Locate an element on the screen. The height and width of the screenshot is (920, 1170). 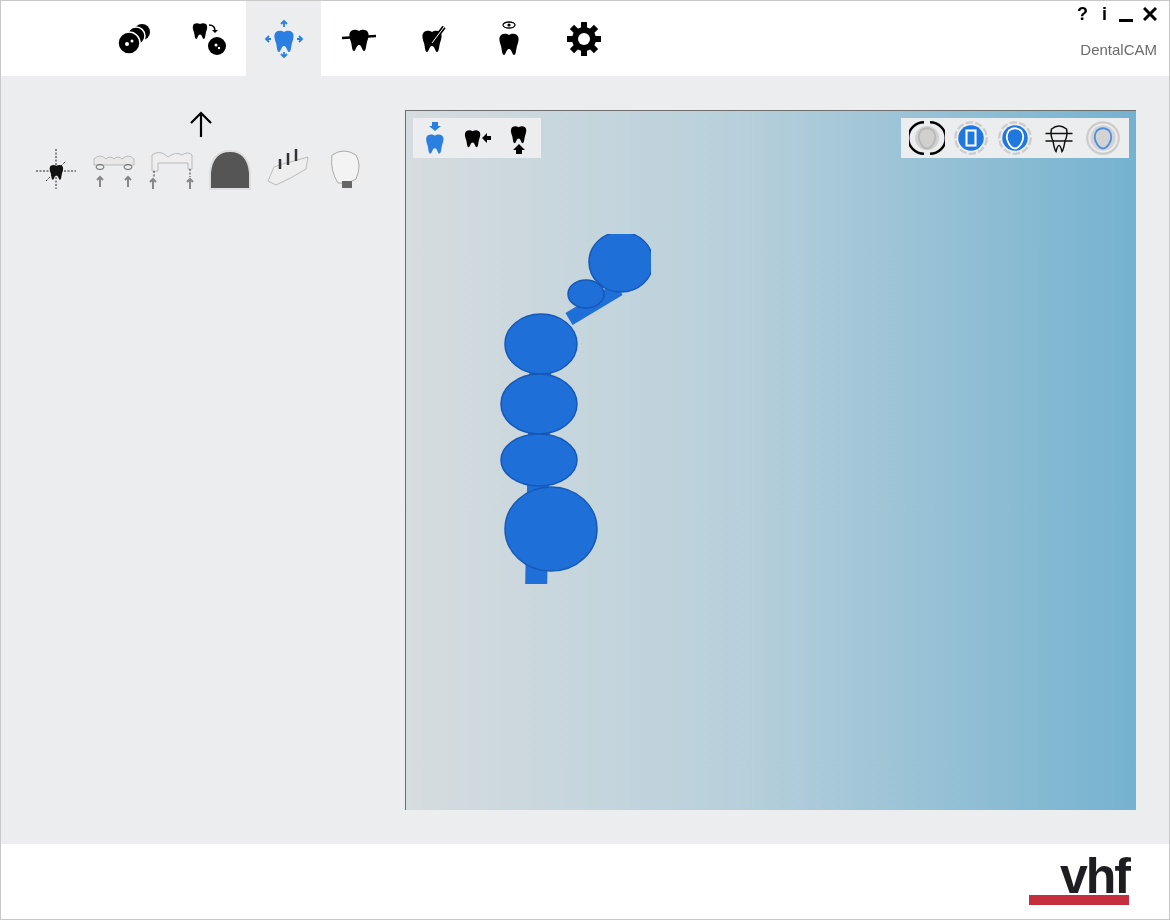
dental-arch-icon is located at coordinates (230, 169).